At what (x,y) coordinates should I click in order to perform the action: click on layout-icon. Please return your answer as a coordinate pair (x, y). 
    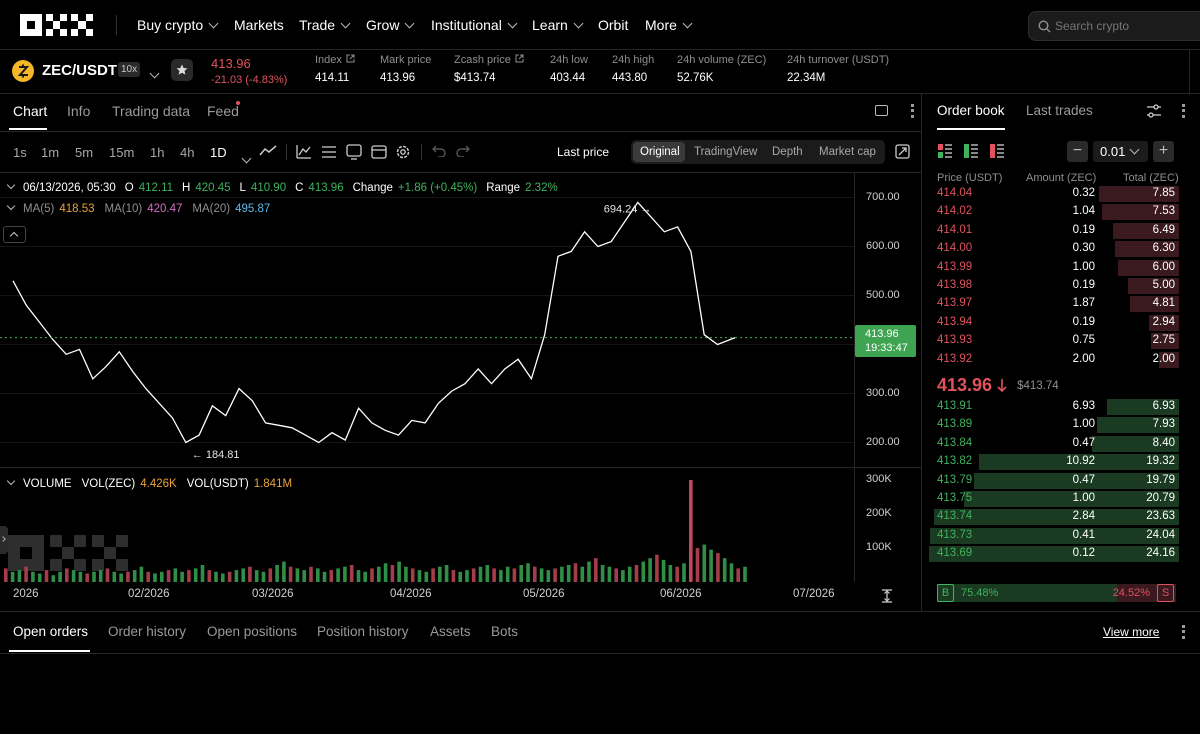
    Looking at the image, I should click on (881, 110).